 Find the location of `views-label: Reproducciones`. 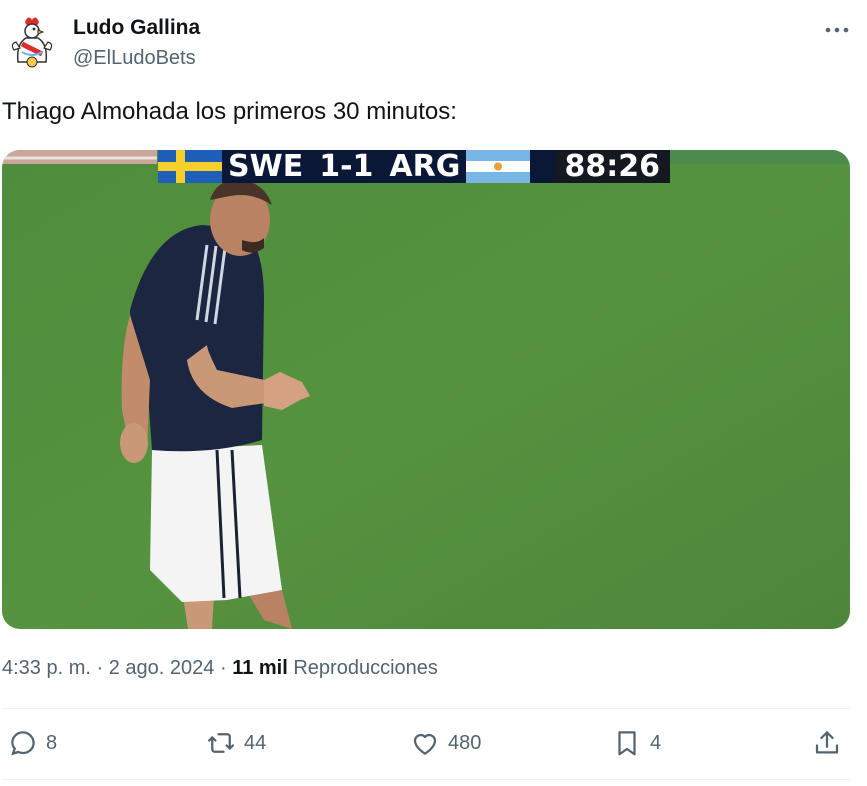

views-label: Reproducciones is located at coordinates (365, 668).